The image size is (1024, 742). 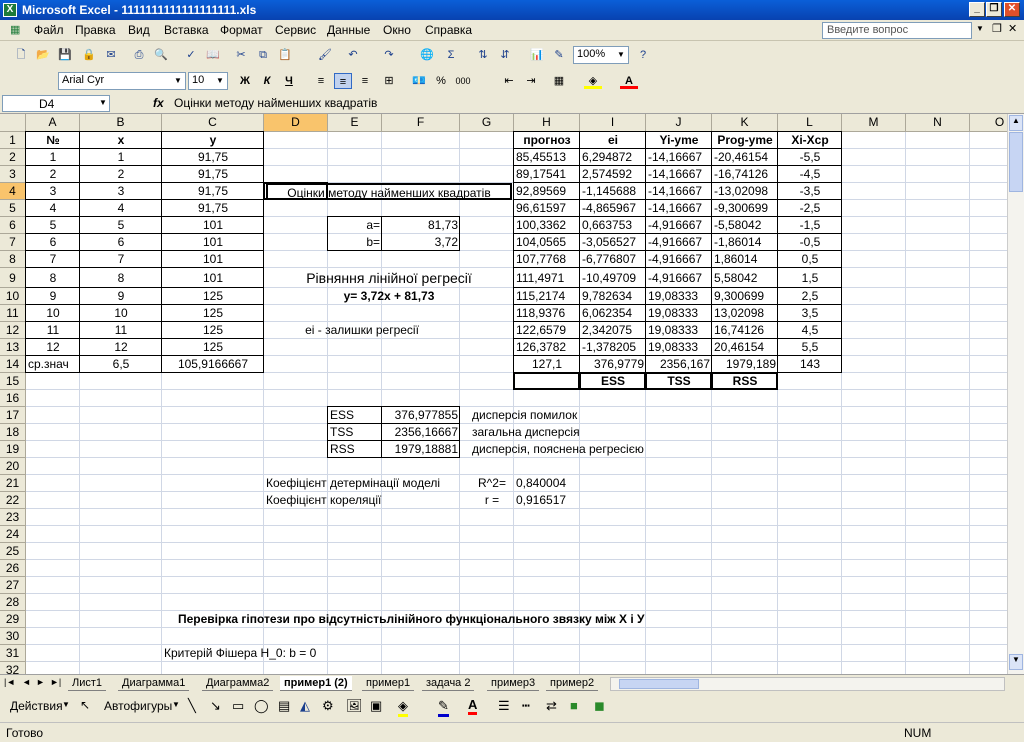 What do you see at coordinates (213, 140) in the screenshot?
I see `table-header-cell: y` at bounding box center [213, 140].